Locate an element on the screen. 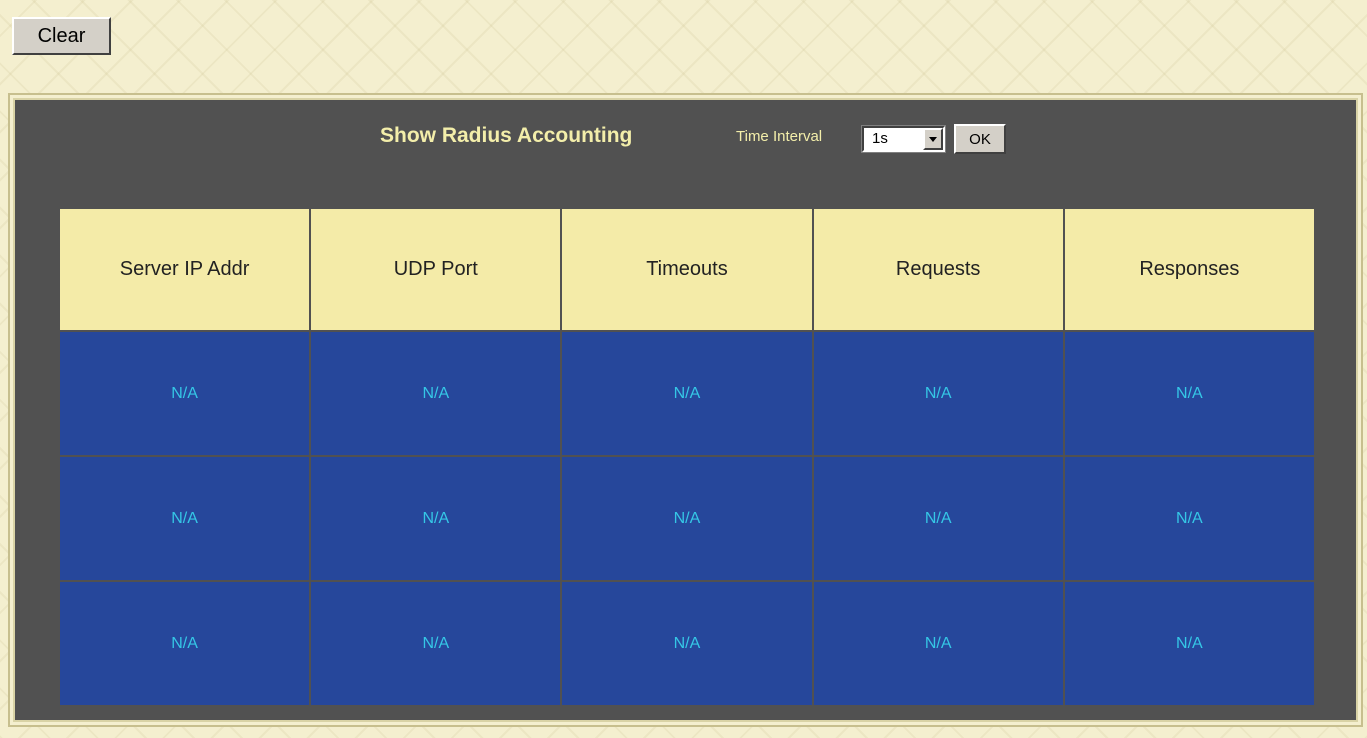 The width and height of the screenshot is (1367, 738). panel-title: Show Radius Accounting is located at coordinates (506, 135).